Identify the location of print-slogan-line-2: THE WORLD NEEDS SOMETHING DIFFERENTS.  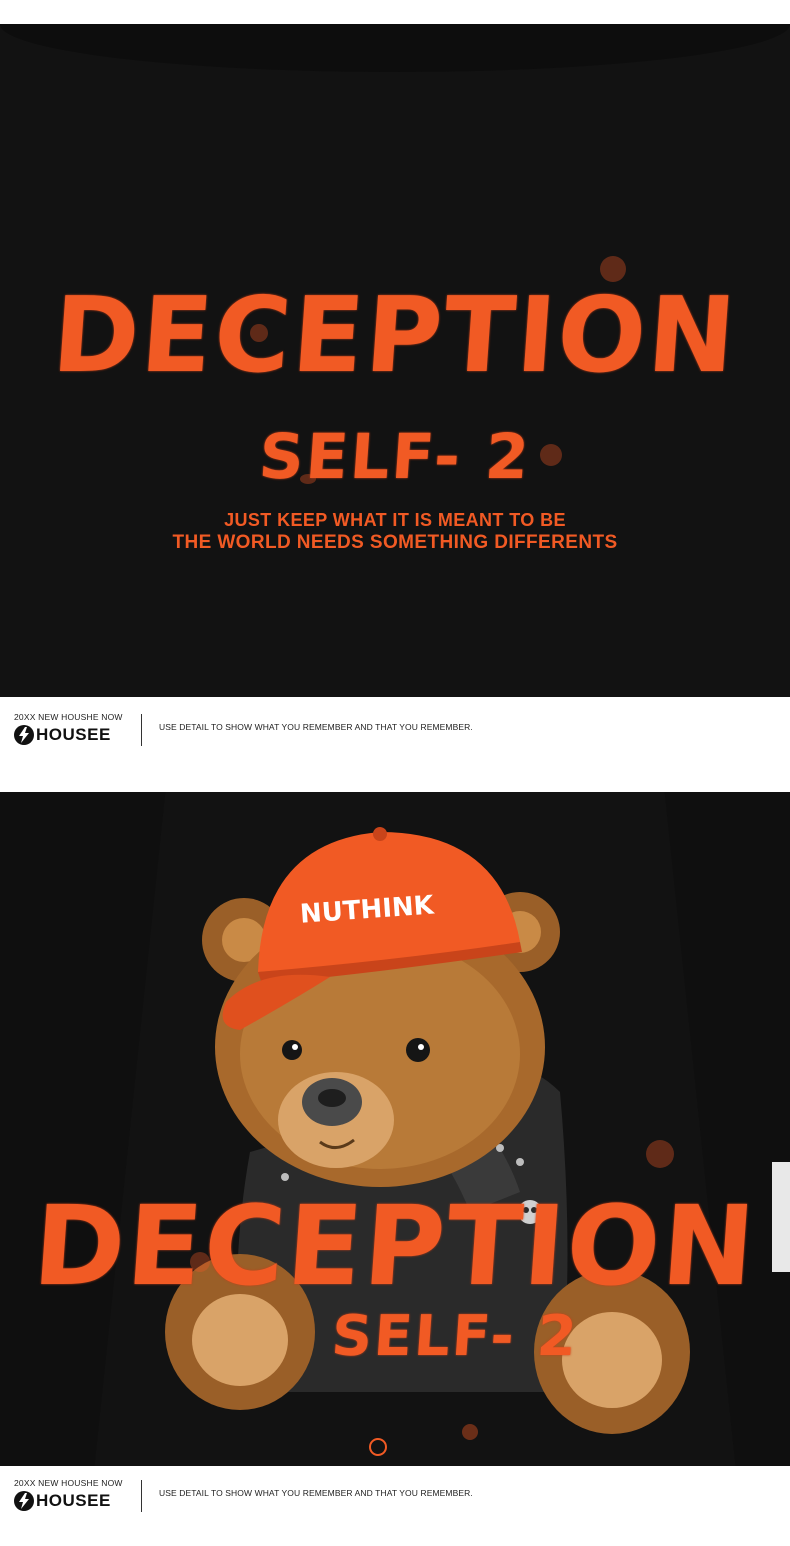
(395, 542).